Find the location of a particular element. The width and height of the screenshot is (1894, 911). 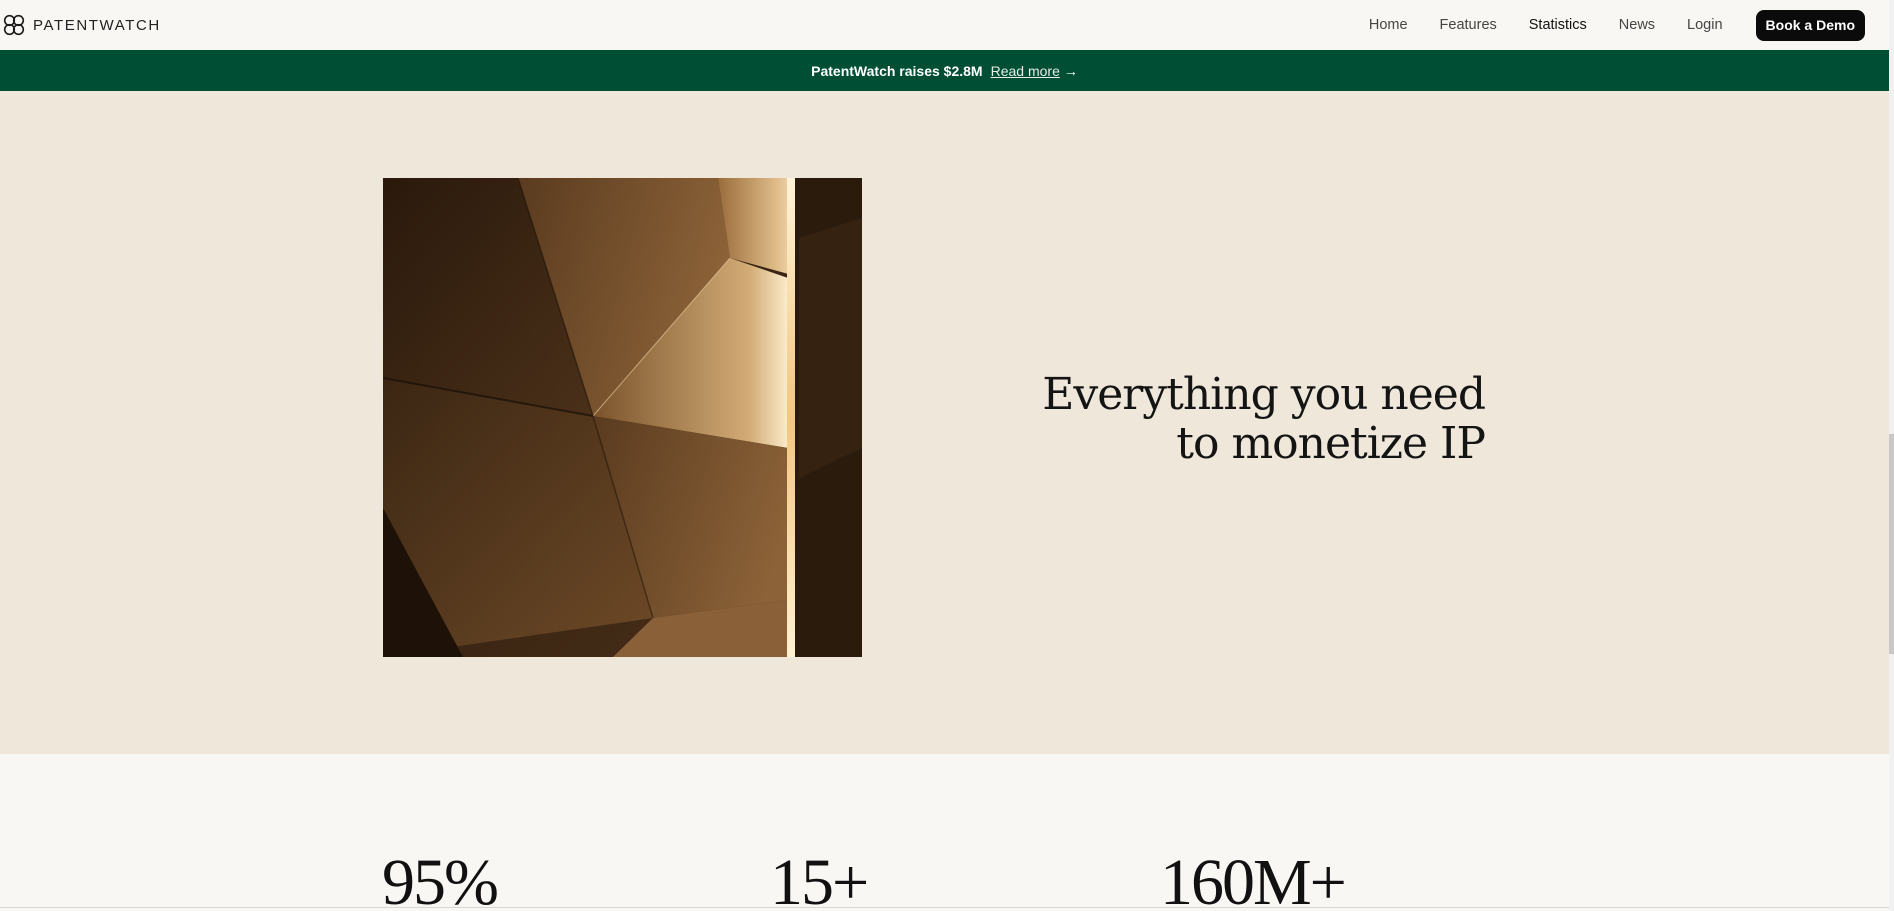

scrollbar-track is located at coordinates (1891, 455).